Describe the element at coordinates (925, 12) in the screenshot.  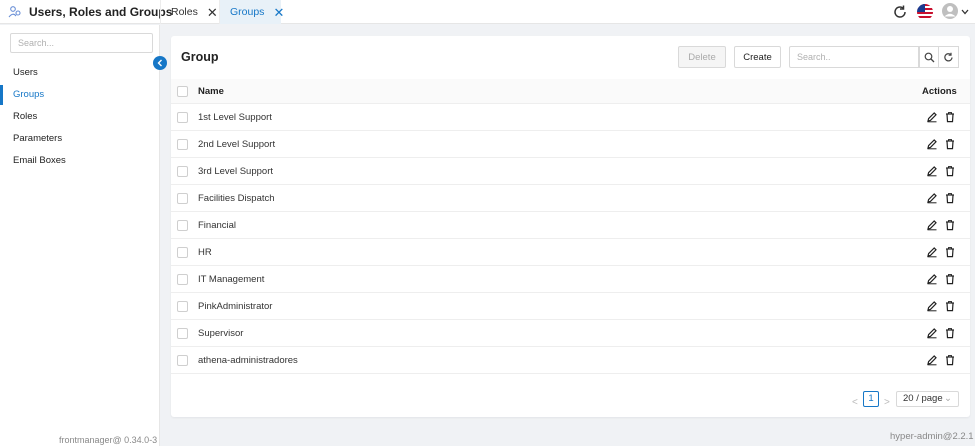
I see `us-flag-icon` at that location.